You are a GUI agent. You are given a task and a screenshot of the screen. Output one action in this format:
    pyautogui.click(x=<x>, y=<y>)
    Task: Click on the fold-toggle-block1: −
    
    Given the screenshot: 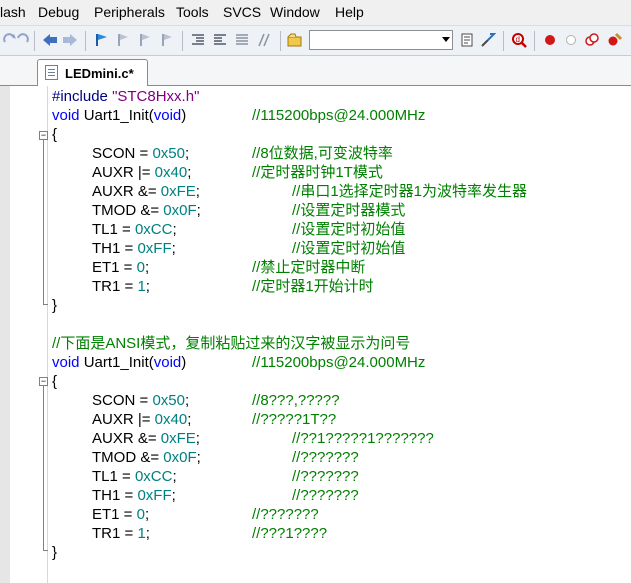 What is the action you would take?
    pyautogui.click(x=43, y=135)
    